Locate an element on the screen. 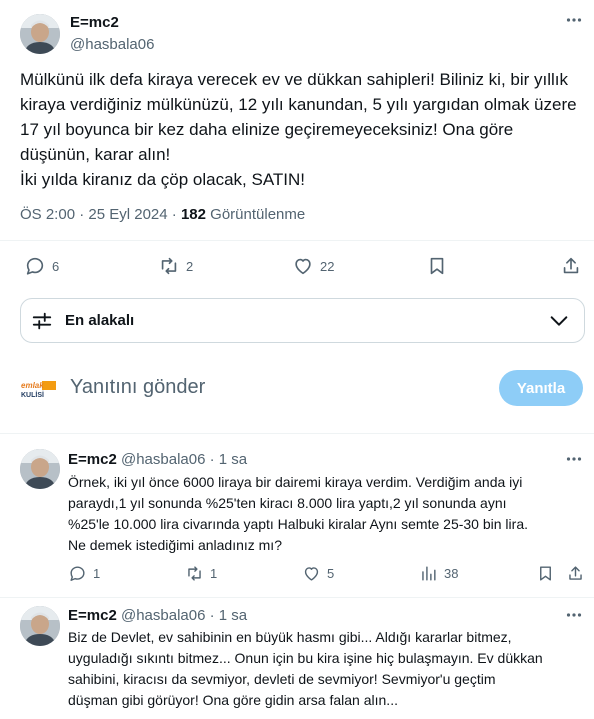  reply-action: 6 is located at coordinates (41, 266).